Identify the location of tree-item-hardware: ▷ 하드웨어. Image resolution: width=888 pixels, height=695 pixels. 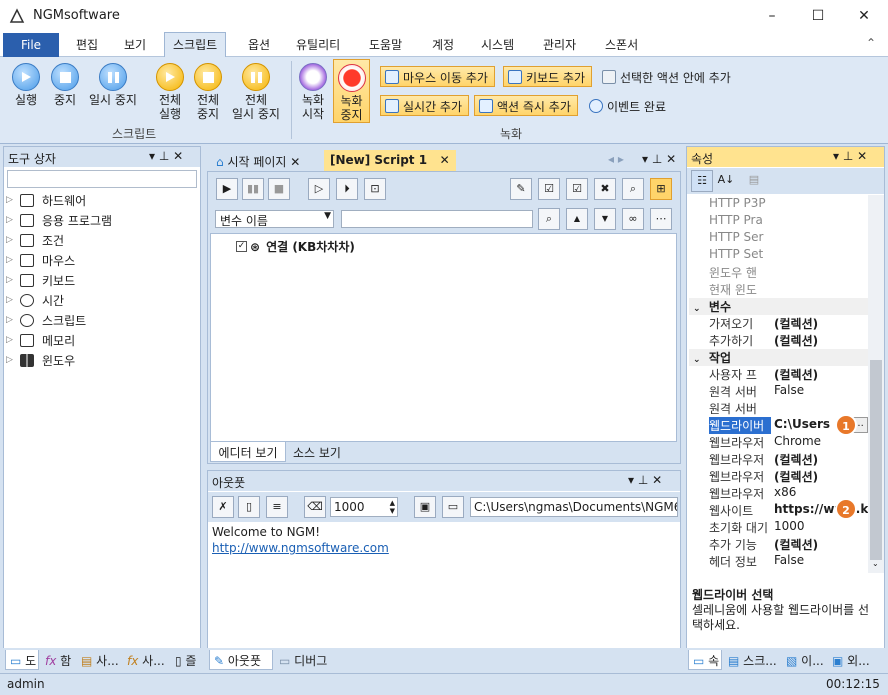
(103, 200).